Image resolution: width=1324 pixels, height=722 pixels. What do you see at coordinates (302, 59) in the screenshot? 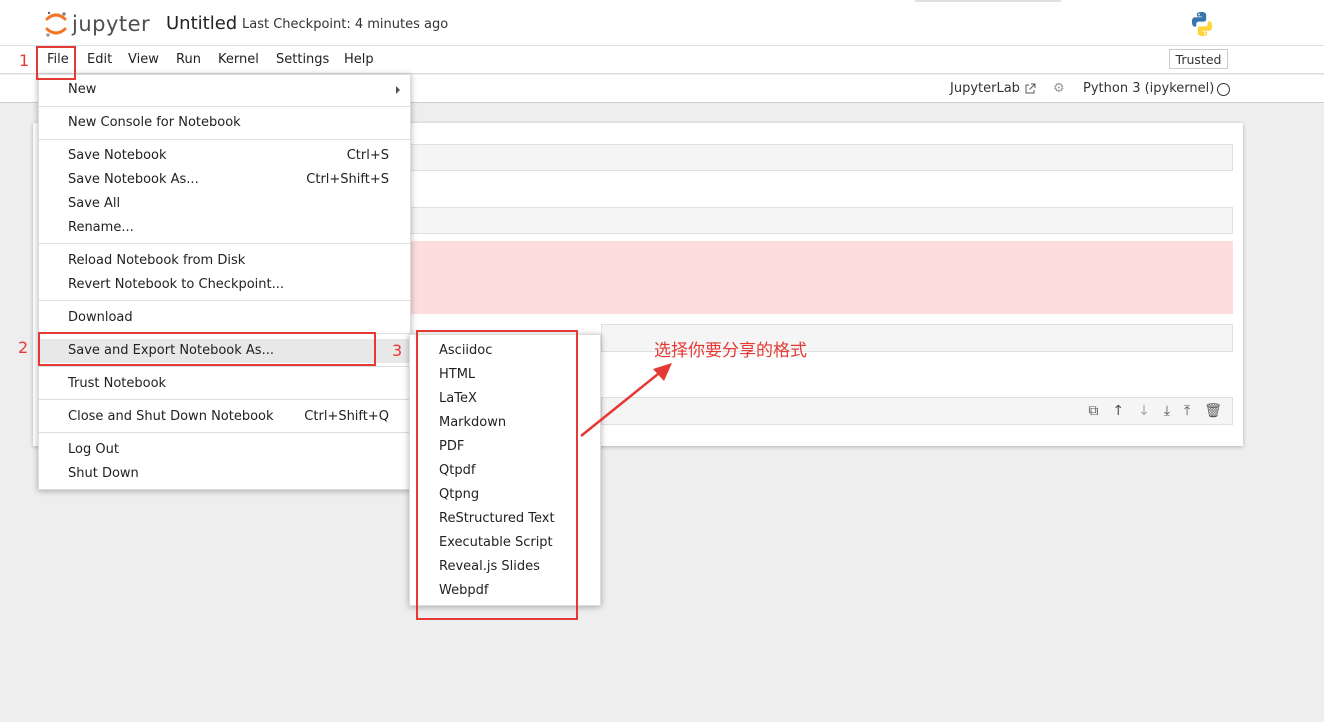
I see `menu-settings: Settings` at bounding box center [302, 59].